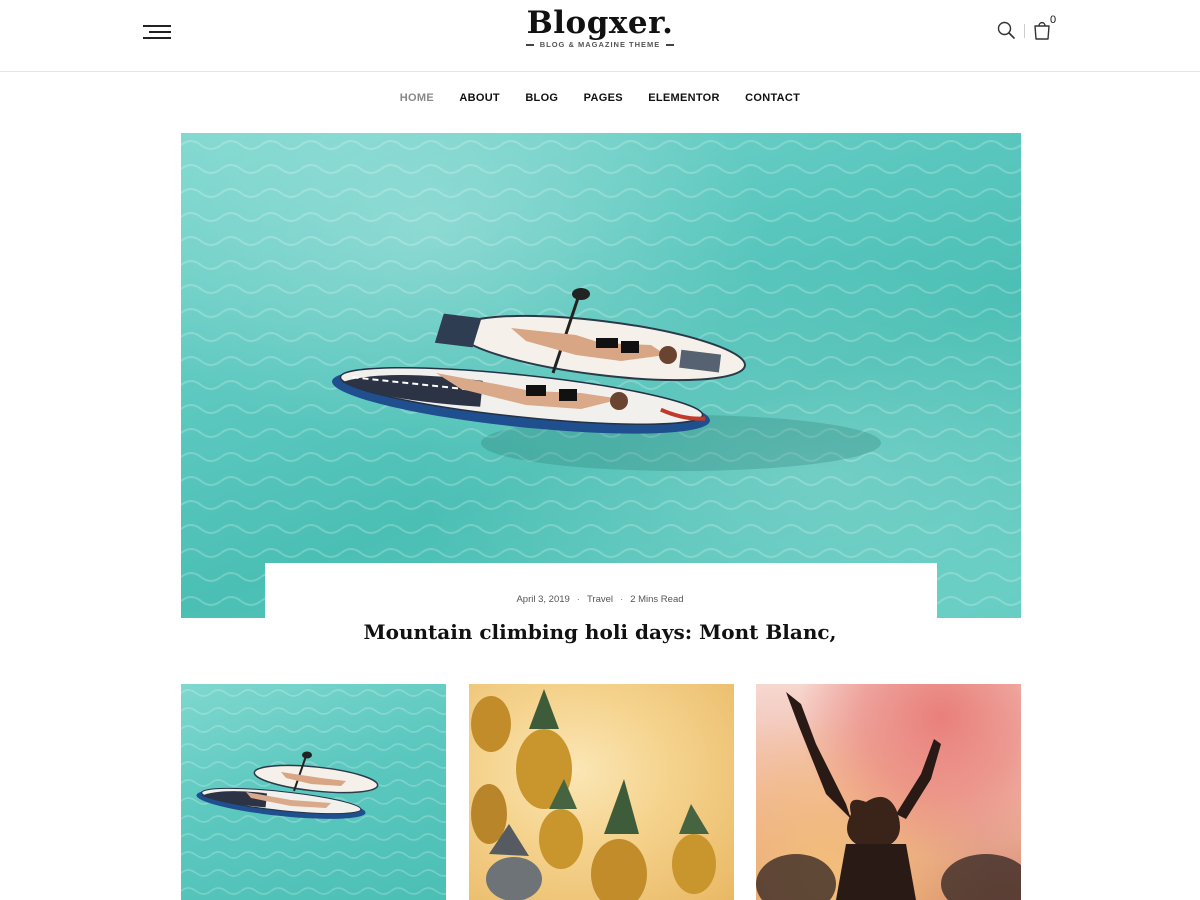  I want to click on pineapple-group, so click(593, 794).